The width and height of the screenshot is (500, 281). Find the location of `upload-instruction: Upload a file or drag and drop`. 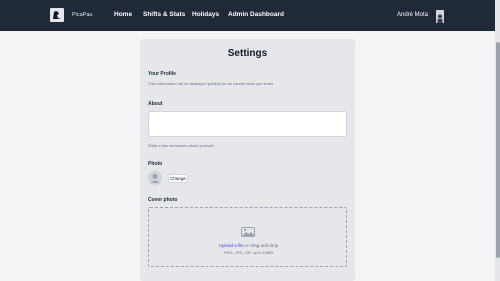

upload-instruction: Upload a file or drag and drop is located at coordinates (248, 245).